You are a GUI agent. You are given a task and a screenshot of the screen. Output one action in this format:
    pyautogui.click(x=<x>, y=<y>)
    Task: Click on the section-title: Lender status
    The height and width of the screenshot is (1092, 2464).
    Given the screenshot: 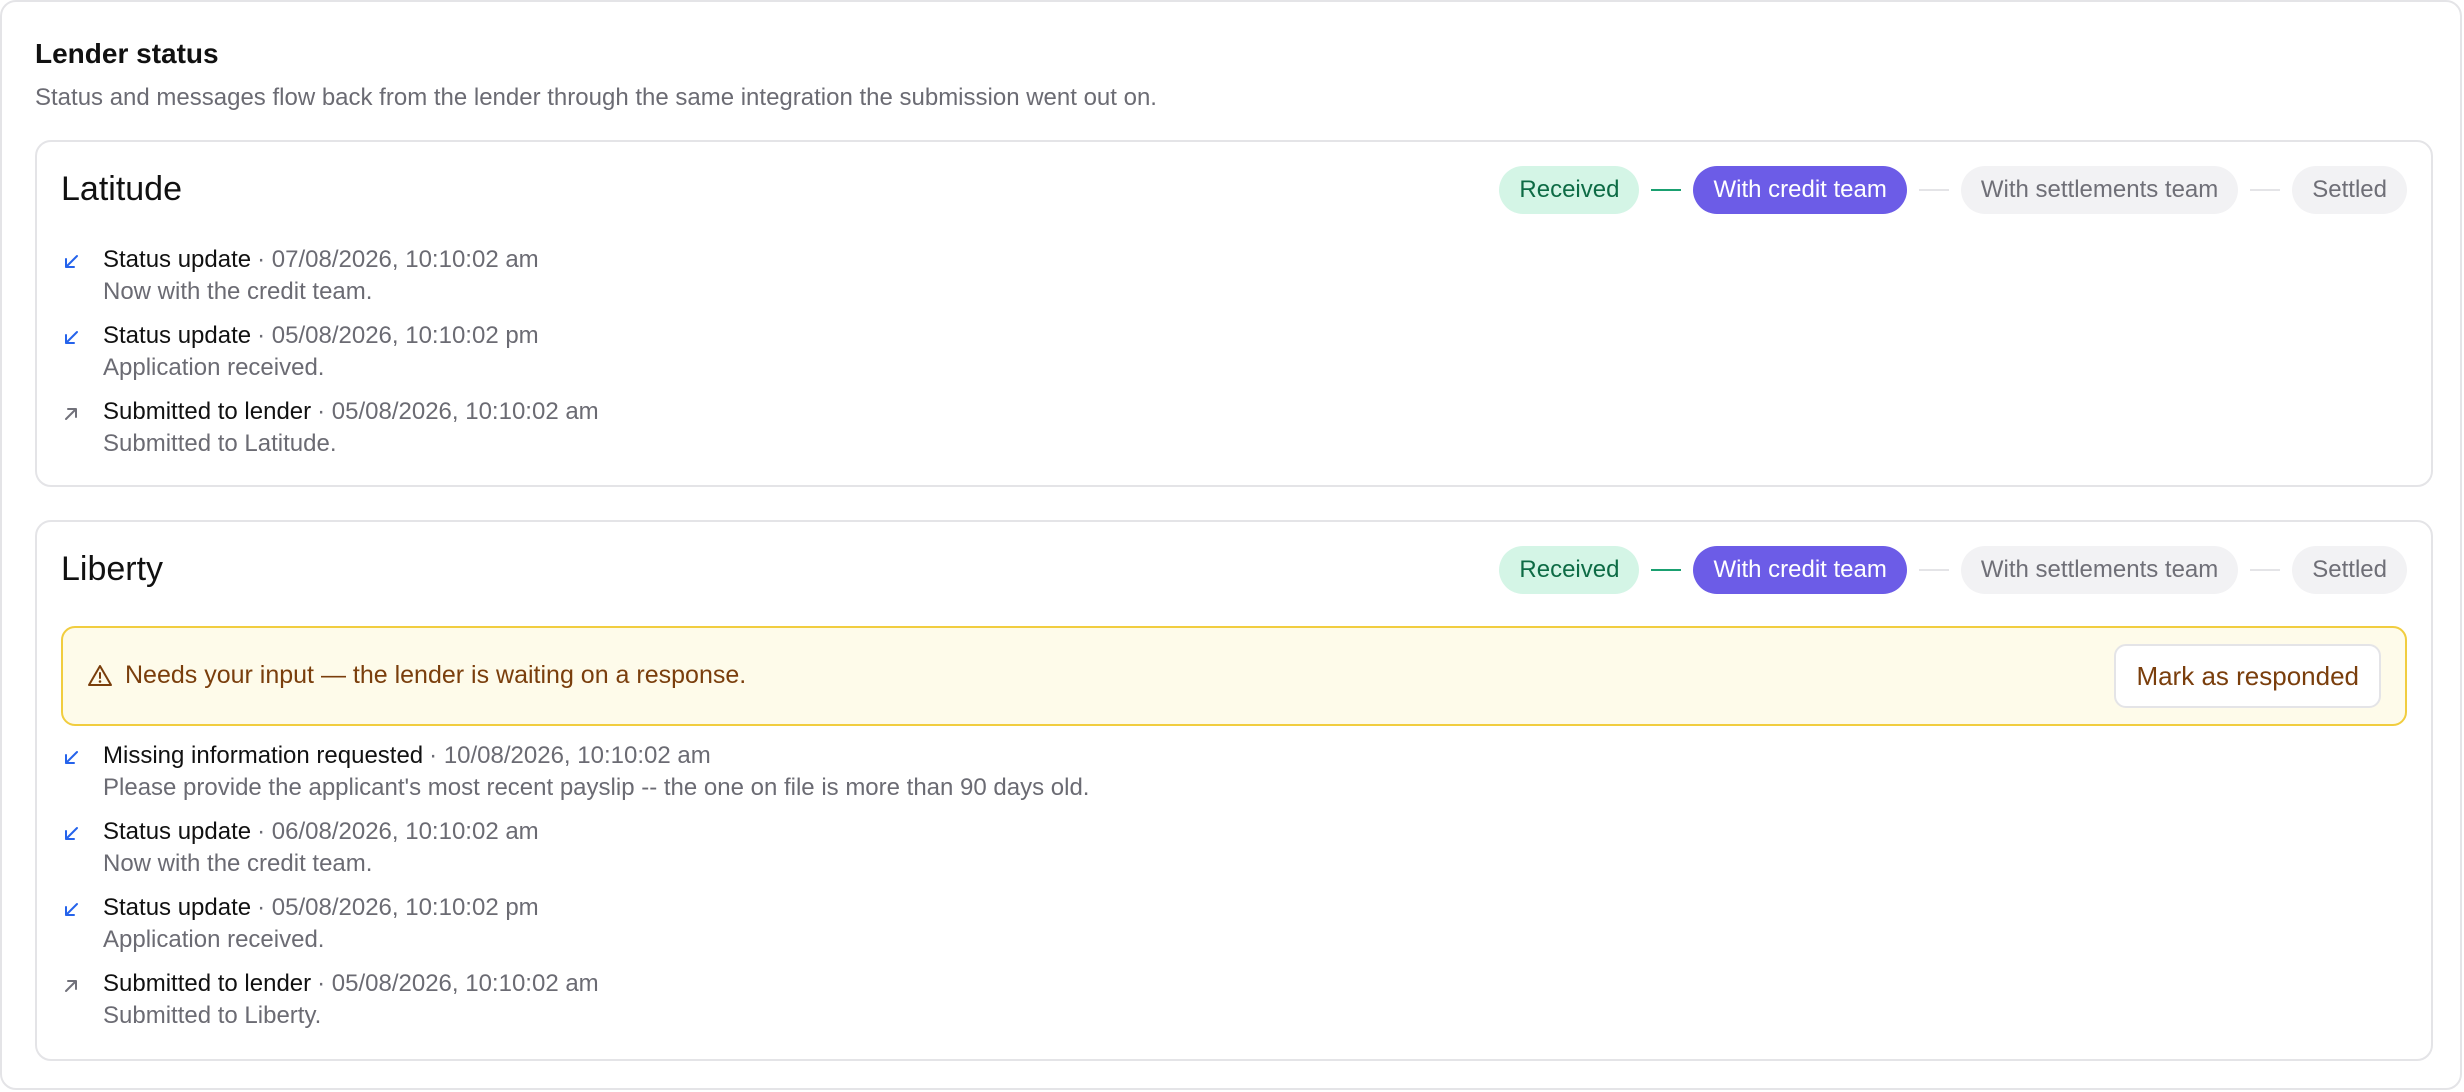 What is the action you would take?
    pyautogui.click(x=127, y=53)
    